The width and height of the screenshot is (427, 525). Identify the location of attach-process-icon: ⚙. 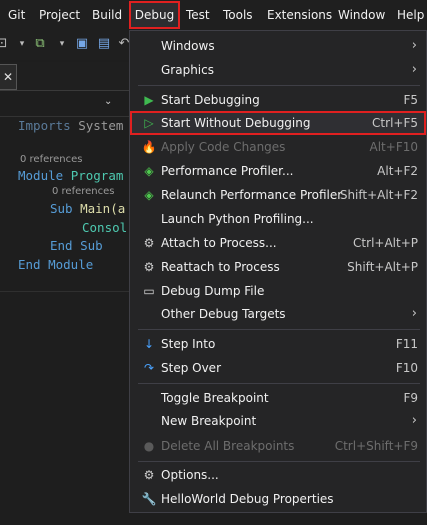
(149, 243).